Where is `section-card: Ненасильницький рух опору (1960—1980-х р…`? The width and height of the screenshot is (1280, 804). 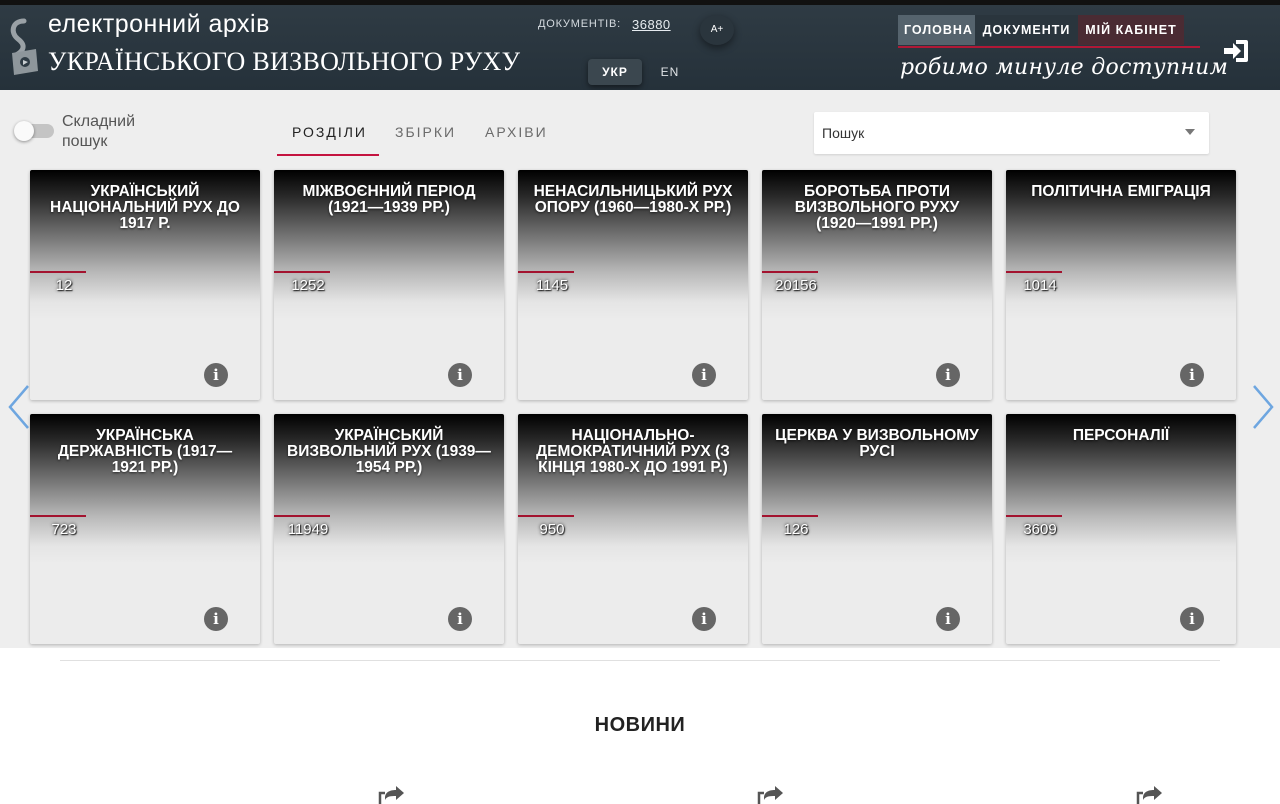 section-card: Ненасильницький рух опору (1960—1980-х р… is located at coordinates (633, 285).